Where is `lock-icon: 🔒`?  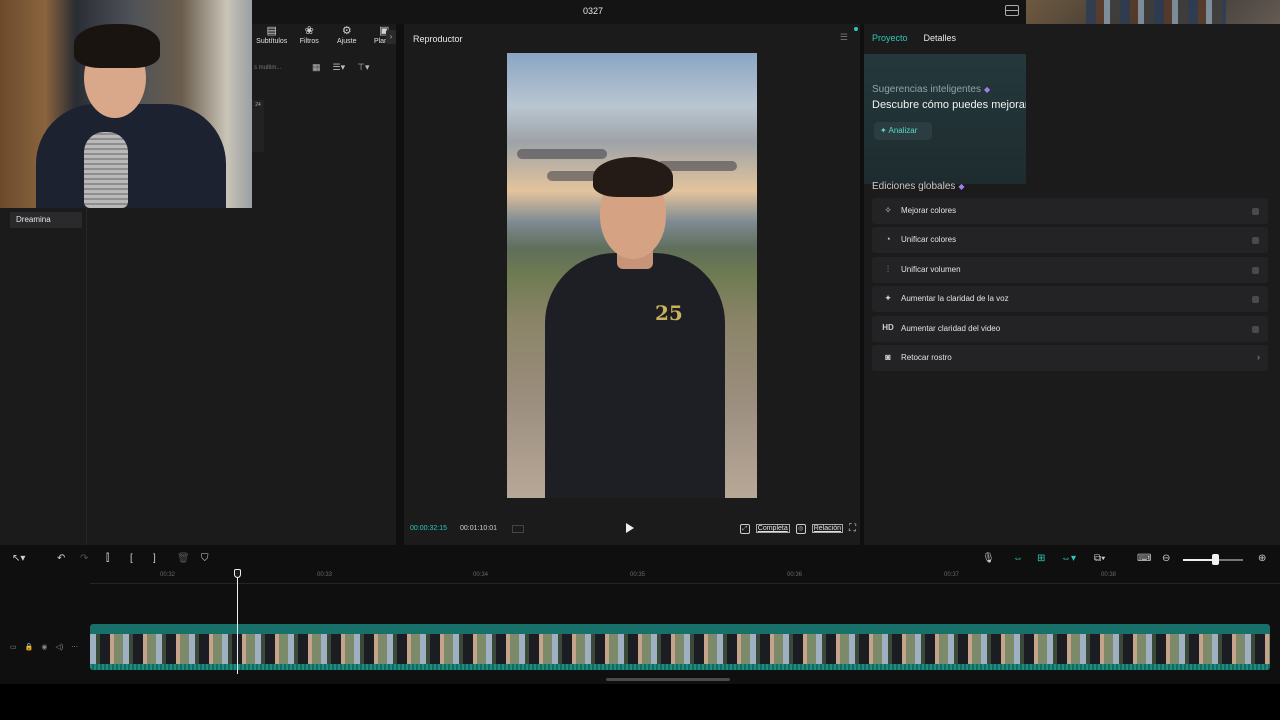
lock-icon: 🔒 is located at coordinates (29, 647).